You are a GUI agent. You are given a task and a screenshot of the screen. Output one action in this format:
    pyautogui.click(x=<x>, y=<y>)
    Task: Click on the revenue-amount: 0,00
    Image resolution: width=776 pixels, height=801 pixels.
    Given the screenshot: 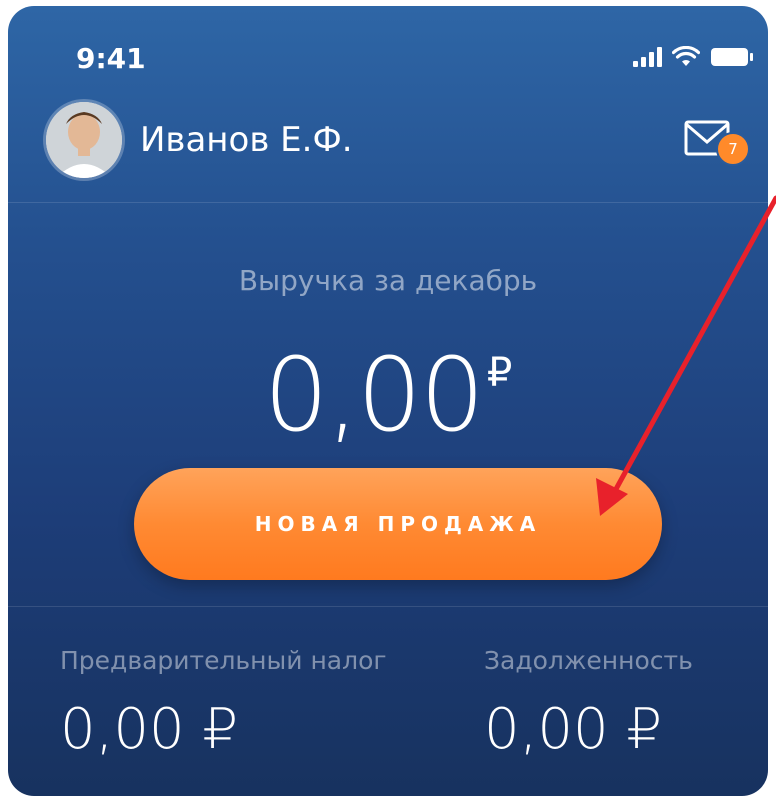 What is the action you would take?
    pyautogui.click(x=374, y=395)
    